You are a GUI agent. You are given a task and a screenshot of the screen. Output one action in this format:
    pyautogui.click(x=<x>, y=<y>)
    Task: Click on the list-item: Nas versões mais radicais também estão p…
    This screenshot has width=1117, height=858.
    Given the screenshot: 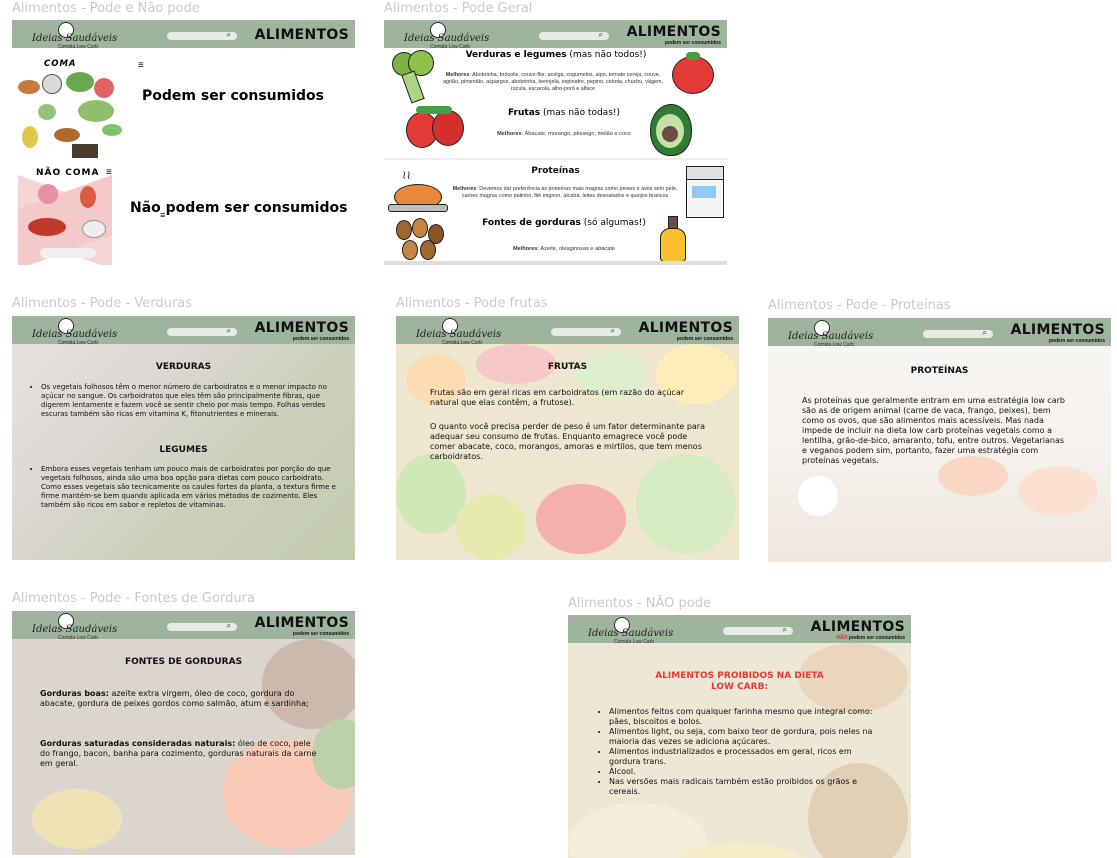 What is the action you would take?
    pyautogui.click(x=744, y=787)
    